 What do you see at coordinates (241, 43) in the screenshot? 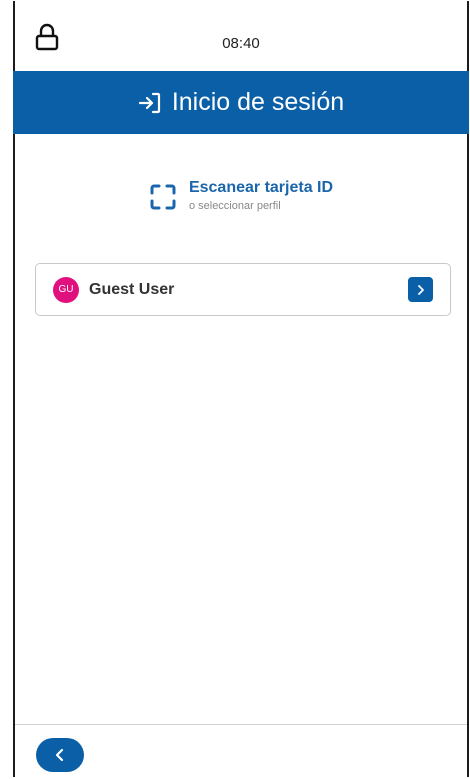
I see `clock: 08:40` at bounding box center [241, 43].